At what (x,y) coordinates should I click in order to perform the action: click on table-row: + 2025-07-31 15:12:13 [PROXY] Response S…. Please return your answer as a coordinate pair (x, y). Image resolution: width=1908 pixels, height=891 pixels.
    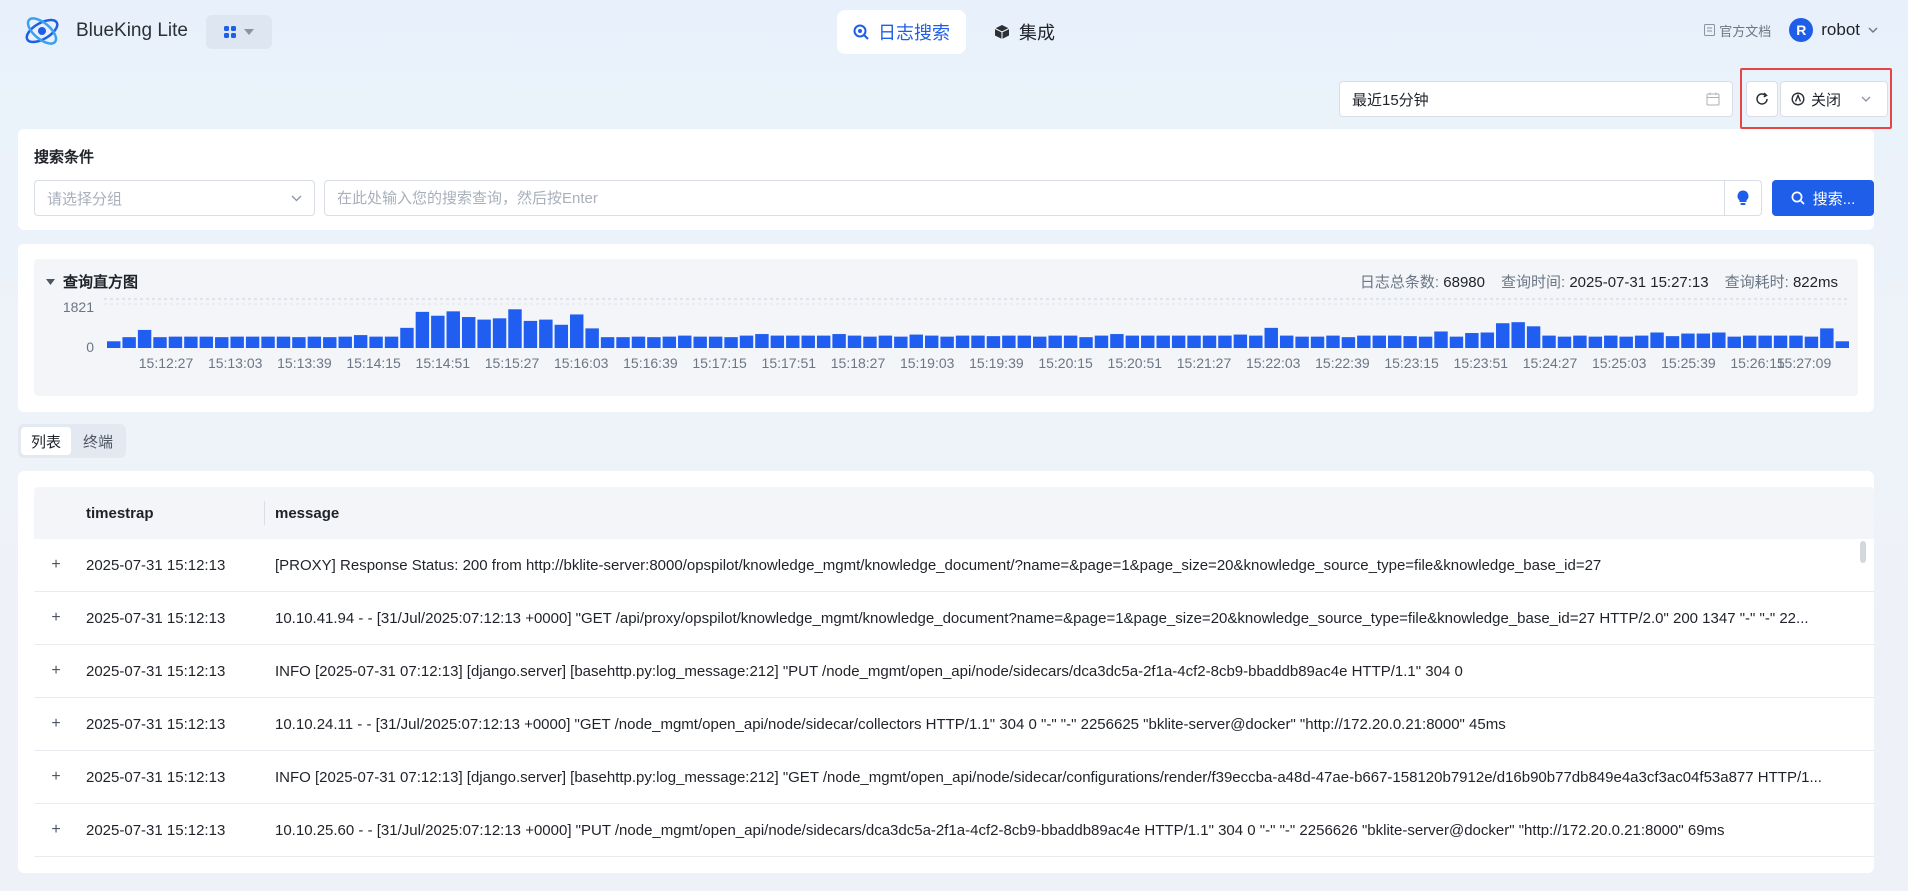
    Looking at the image, I should click on (954, 565).